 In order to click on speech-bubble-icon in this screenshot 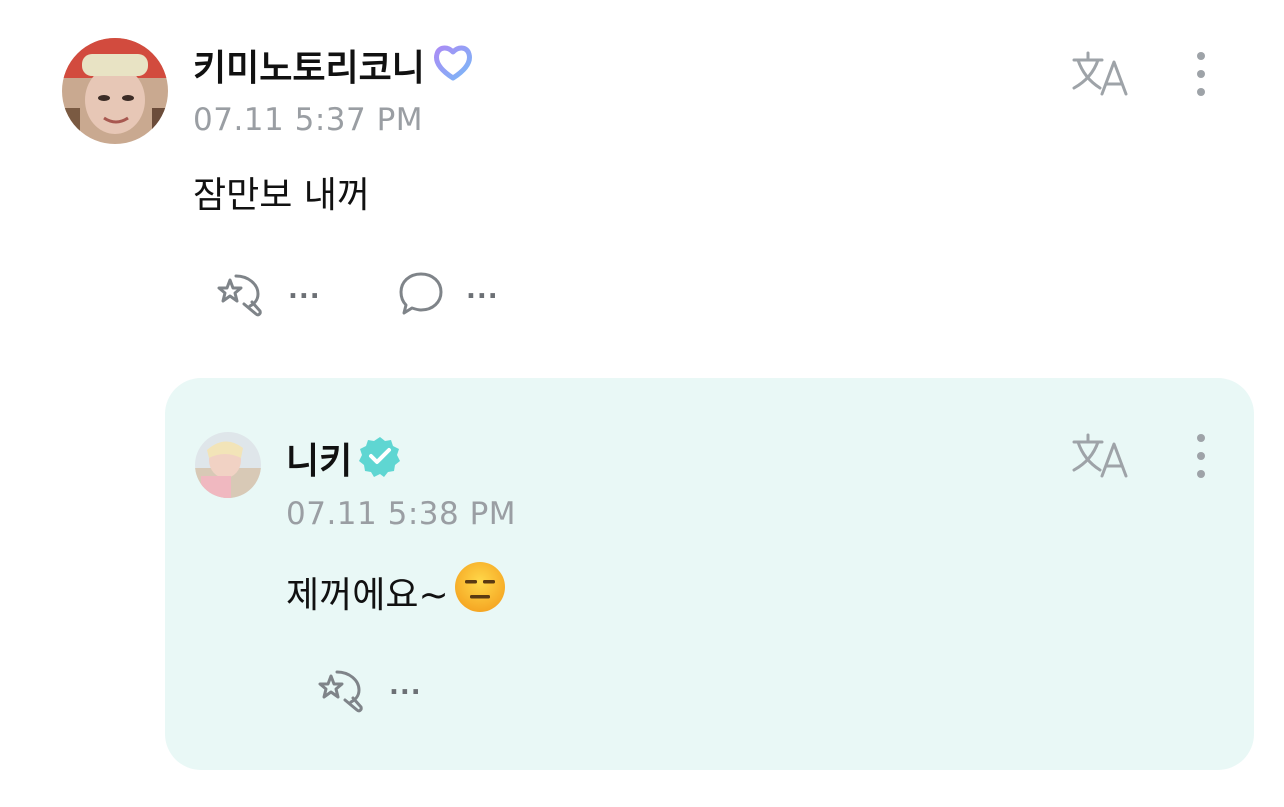, I will do `click(421, 293)`.